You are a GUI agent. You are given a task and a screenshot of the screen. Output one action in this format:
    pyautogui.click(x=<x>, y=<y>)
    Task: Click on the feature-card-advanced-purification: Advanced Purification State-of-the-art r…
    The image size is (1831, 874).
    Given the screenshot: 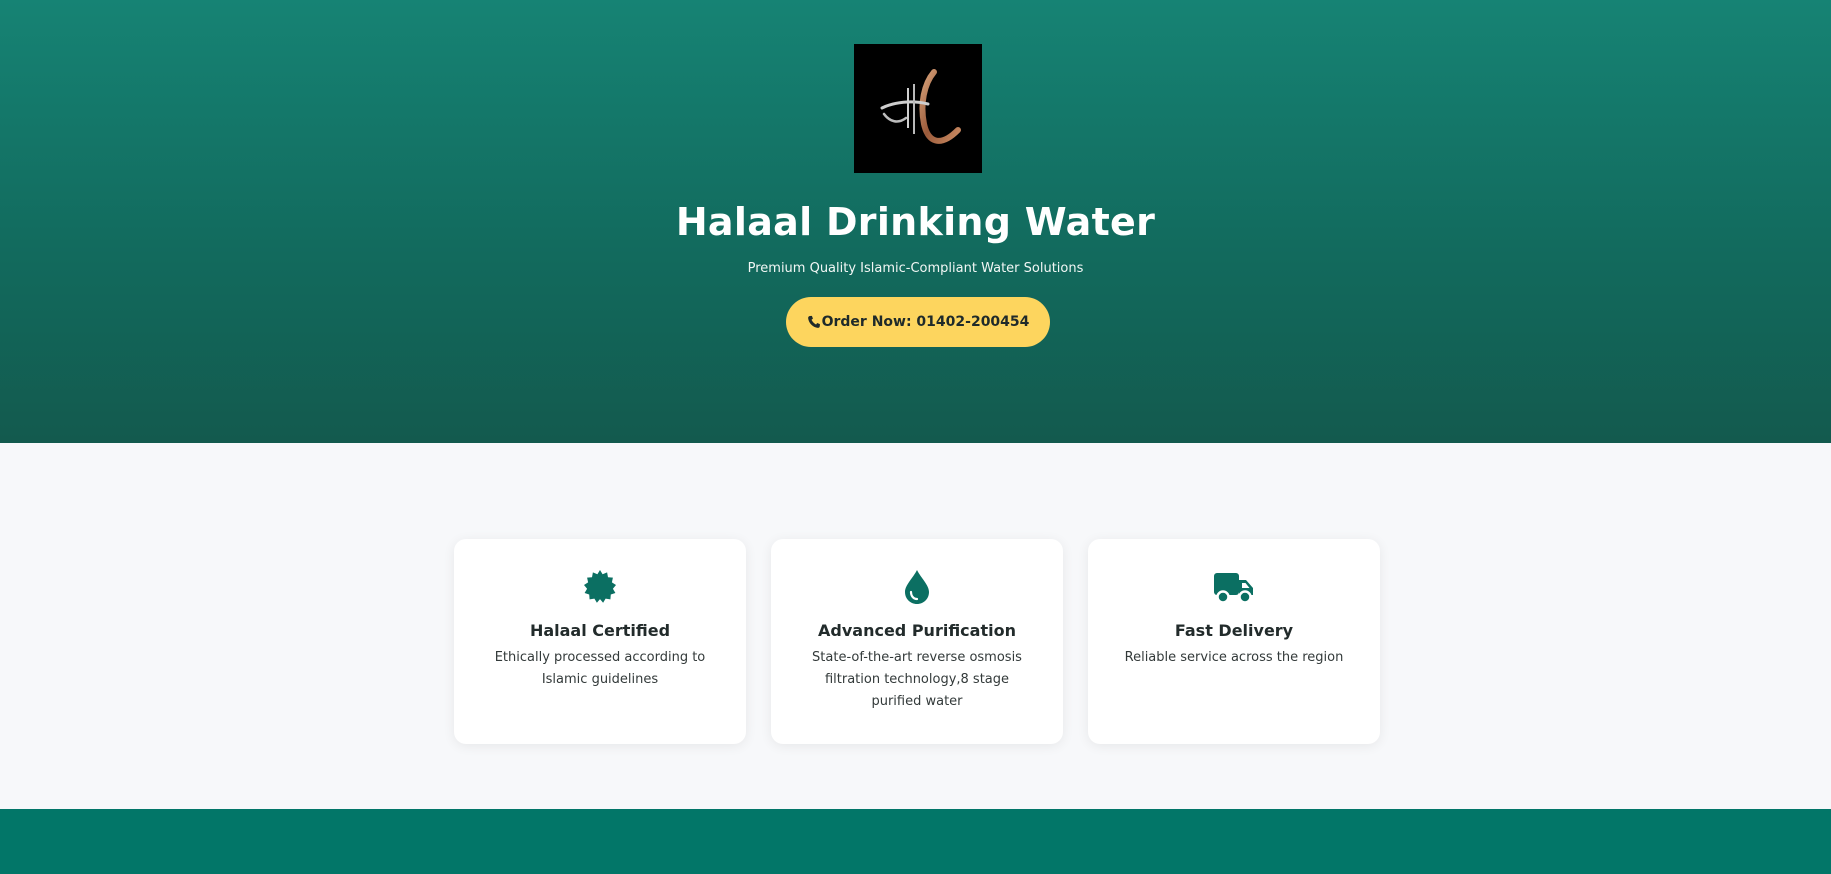 What is the action you would take?
    pyautogui.click(x=917, y=641)
    